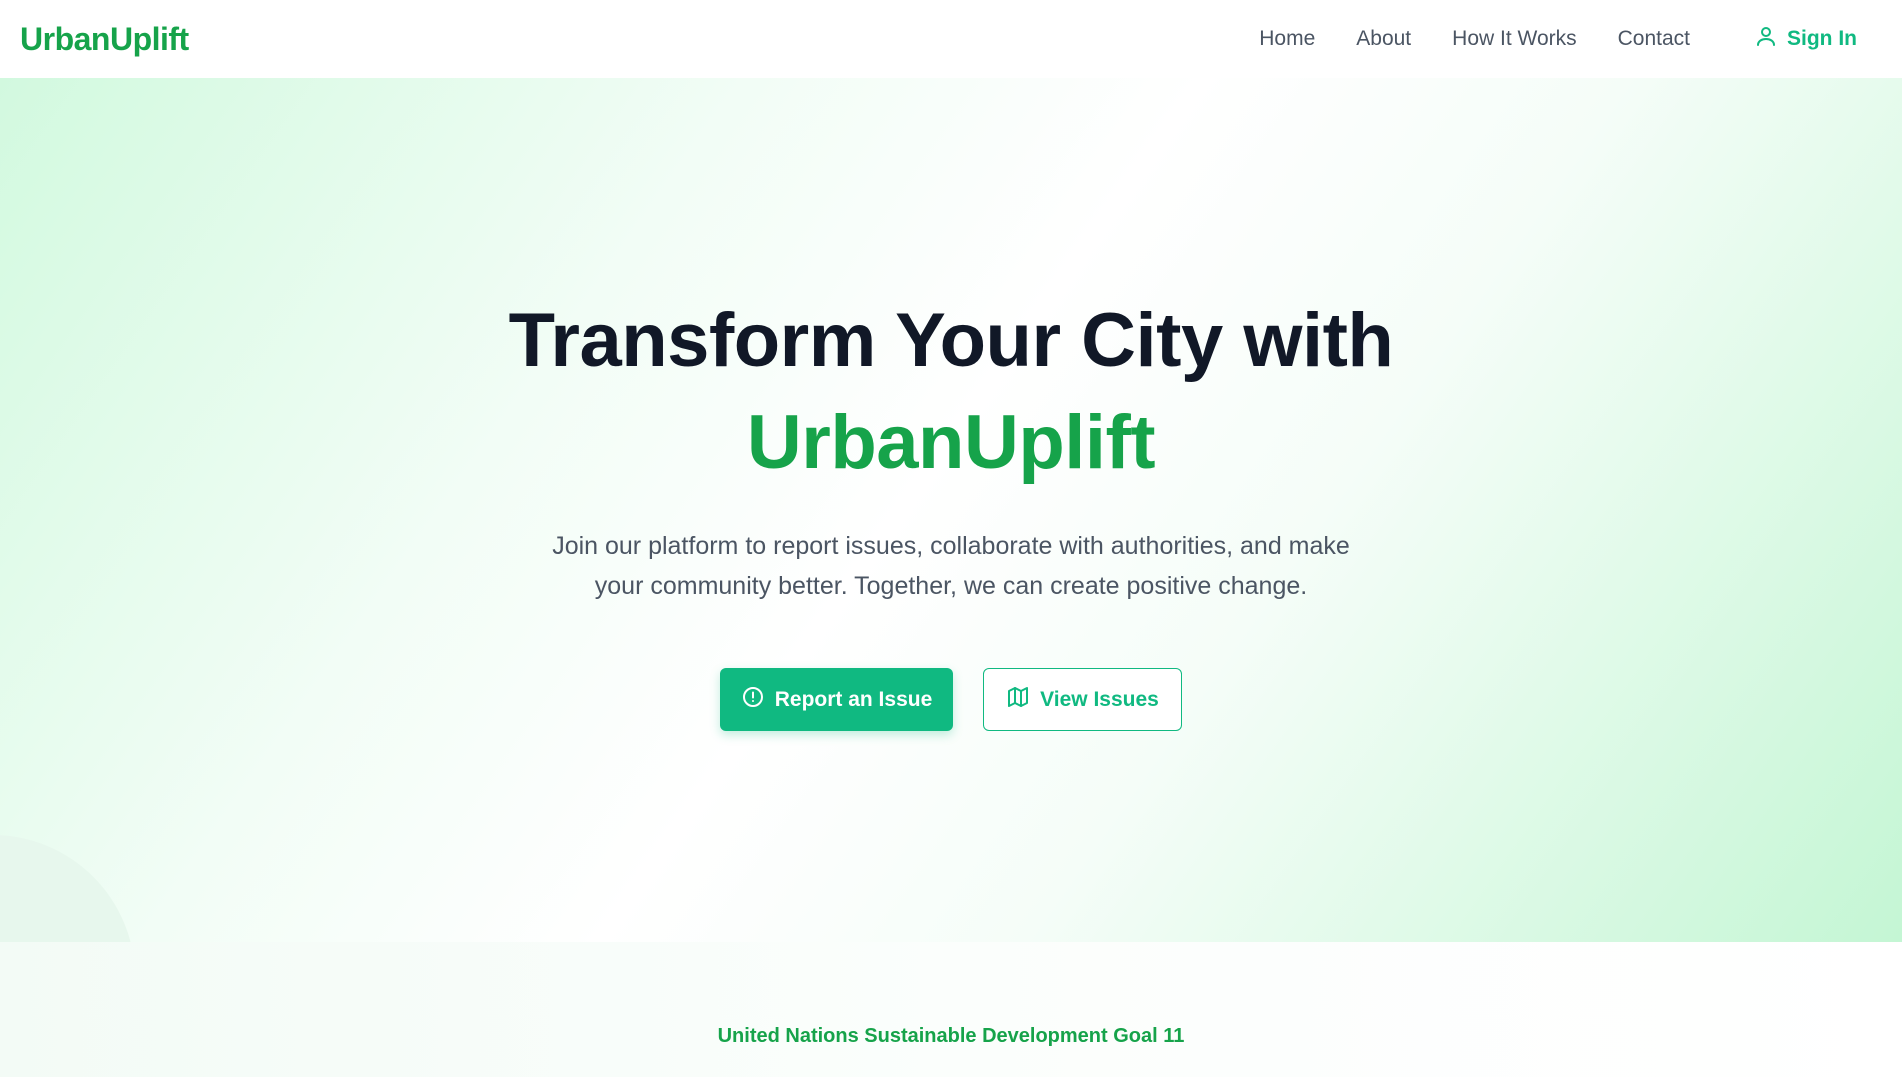 This screenshot has height=1077, width=1902. I want to click on nav-link-how-it-works: How It Works, so click(1514, 39).